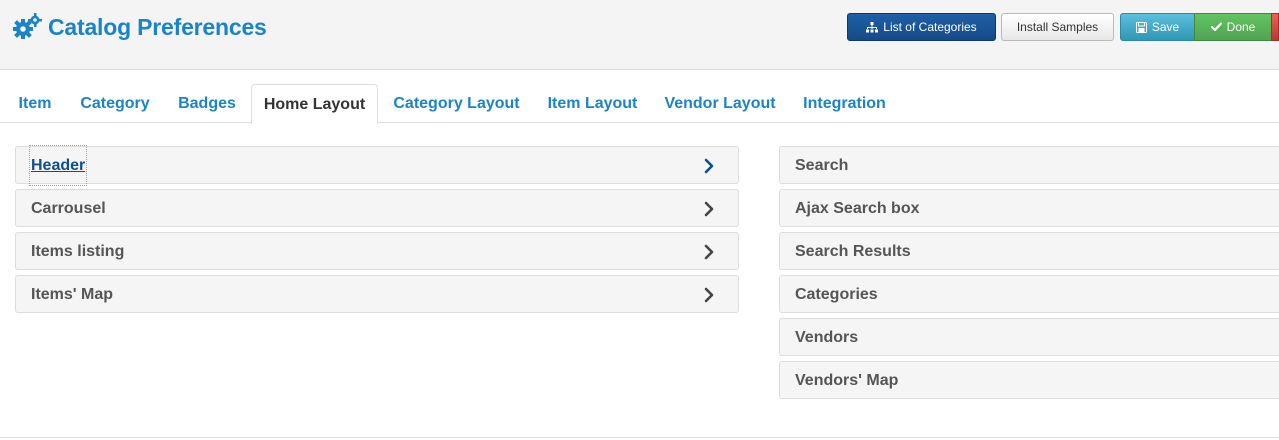 This screenshot has width=1279, height=440. I want to click on close-button-partial, so click(1275, 27).